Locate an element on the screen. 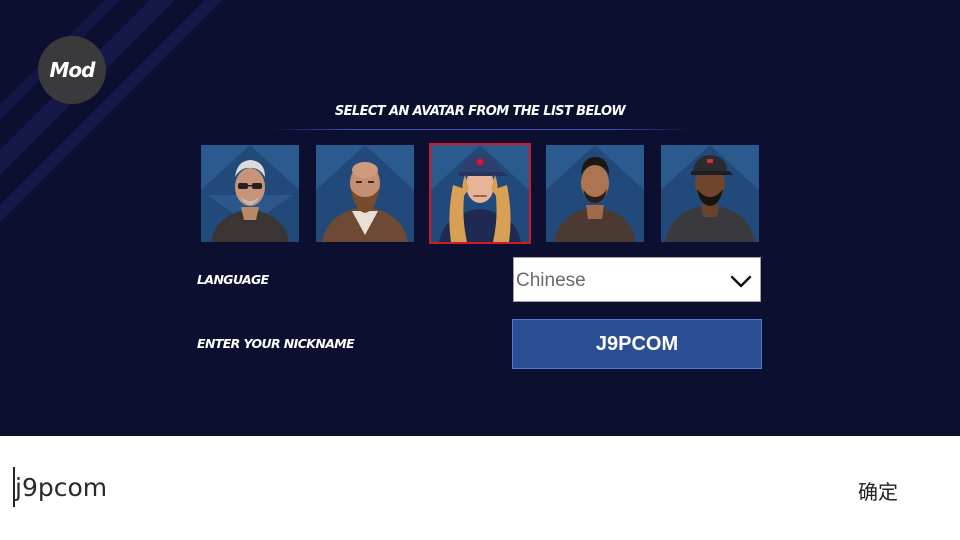 The image size is (960, 540). mod-badge-label: Mod is located at coordinates (72, 70).